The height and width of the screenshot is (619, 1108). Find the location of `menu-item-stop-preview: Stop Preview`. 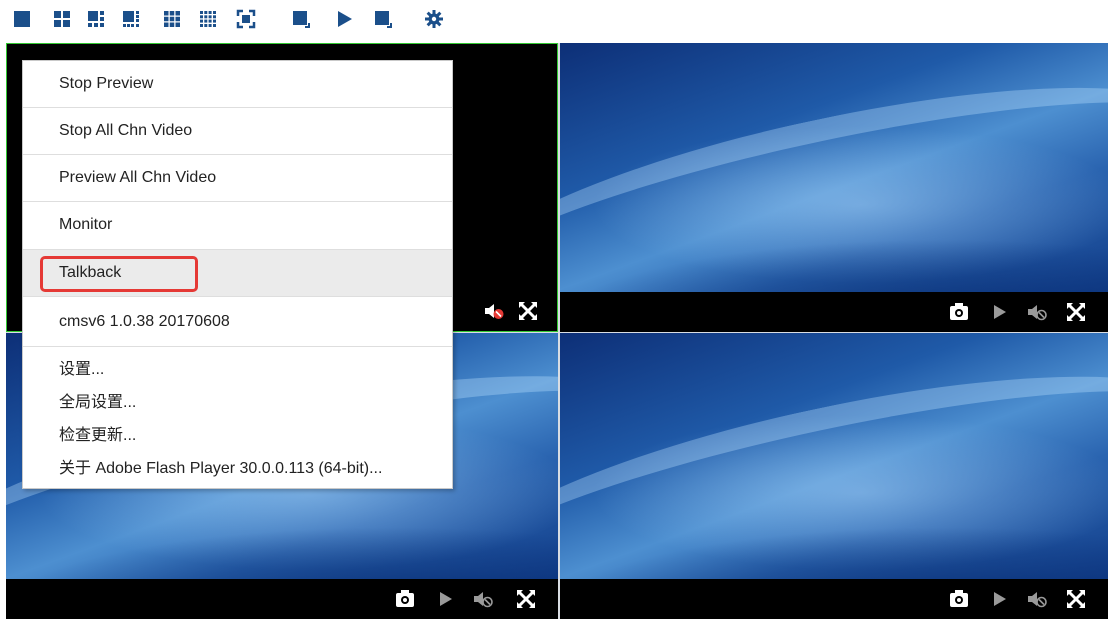

menu-item-stop-preview: Stop Preview is located at coordinates (237, 84).